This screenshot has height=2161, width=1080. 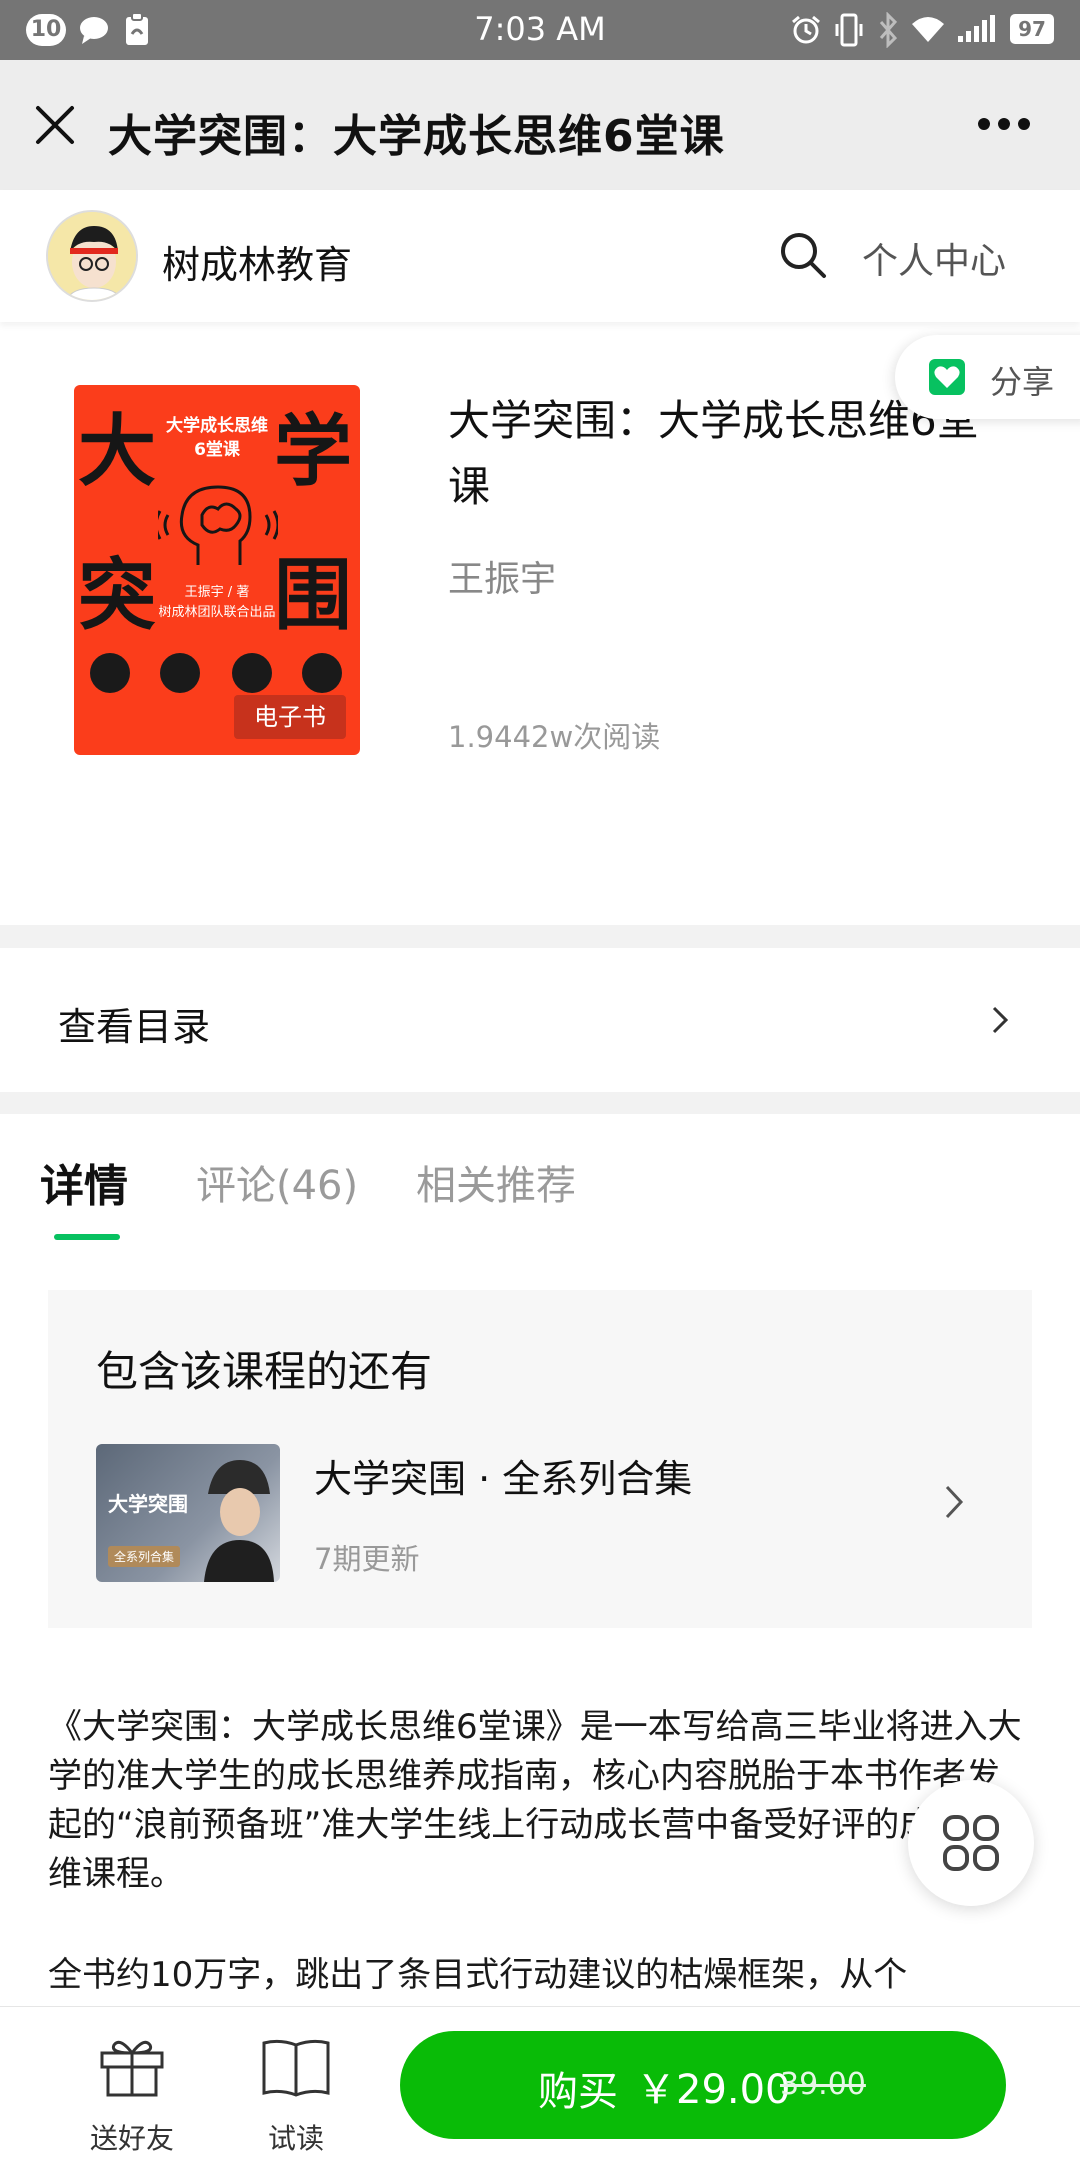 What do you see at coordinates (849, 30) in the screenshot?
I see `vibrate-icon` at bounding box center [849, 30].